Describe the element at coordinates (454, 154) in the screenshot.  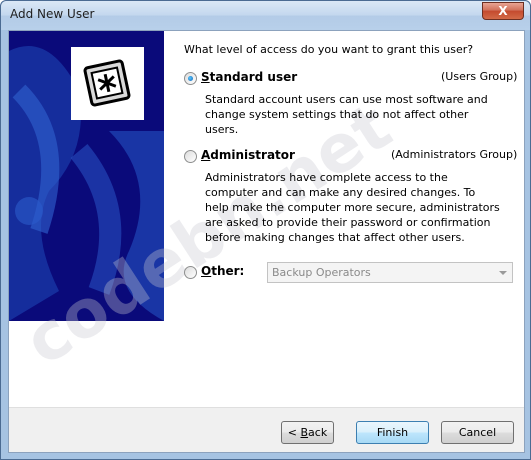
I see `administrator-group: (Administrators Group)` at that location.